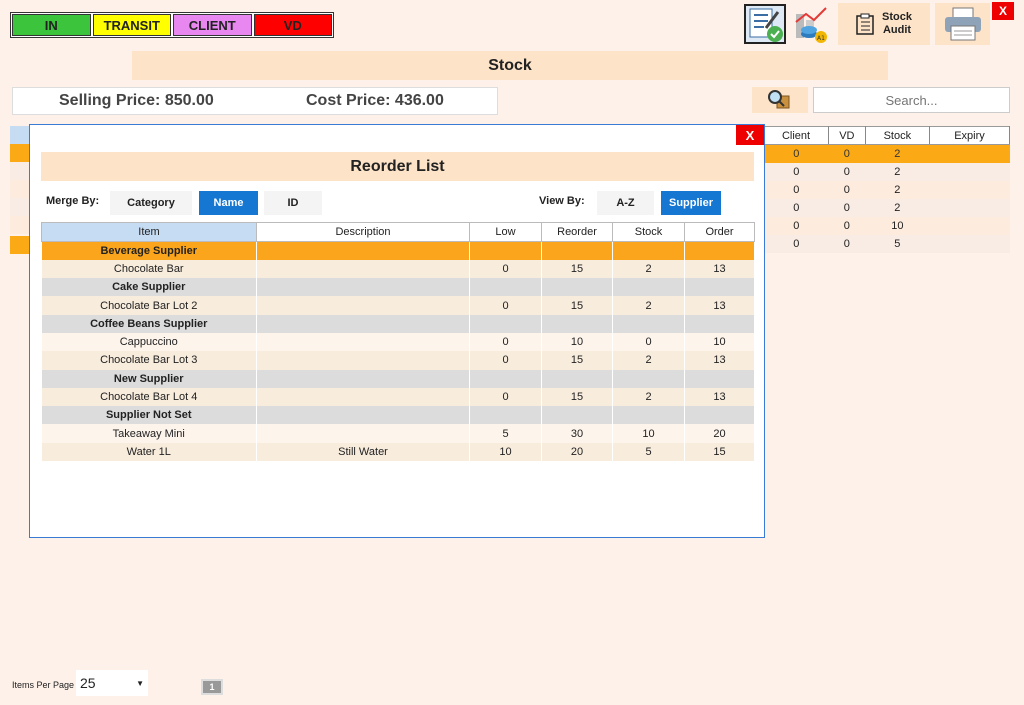 This screenshot has width=1024, height=705. What do you see at coordinates (398, 415) in the screenshot?
I see `supplier-group-row: Supplier Not Set` at bounding box center [398, 415].